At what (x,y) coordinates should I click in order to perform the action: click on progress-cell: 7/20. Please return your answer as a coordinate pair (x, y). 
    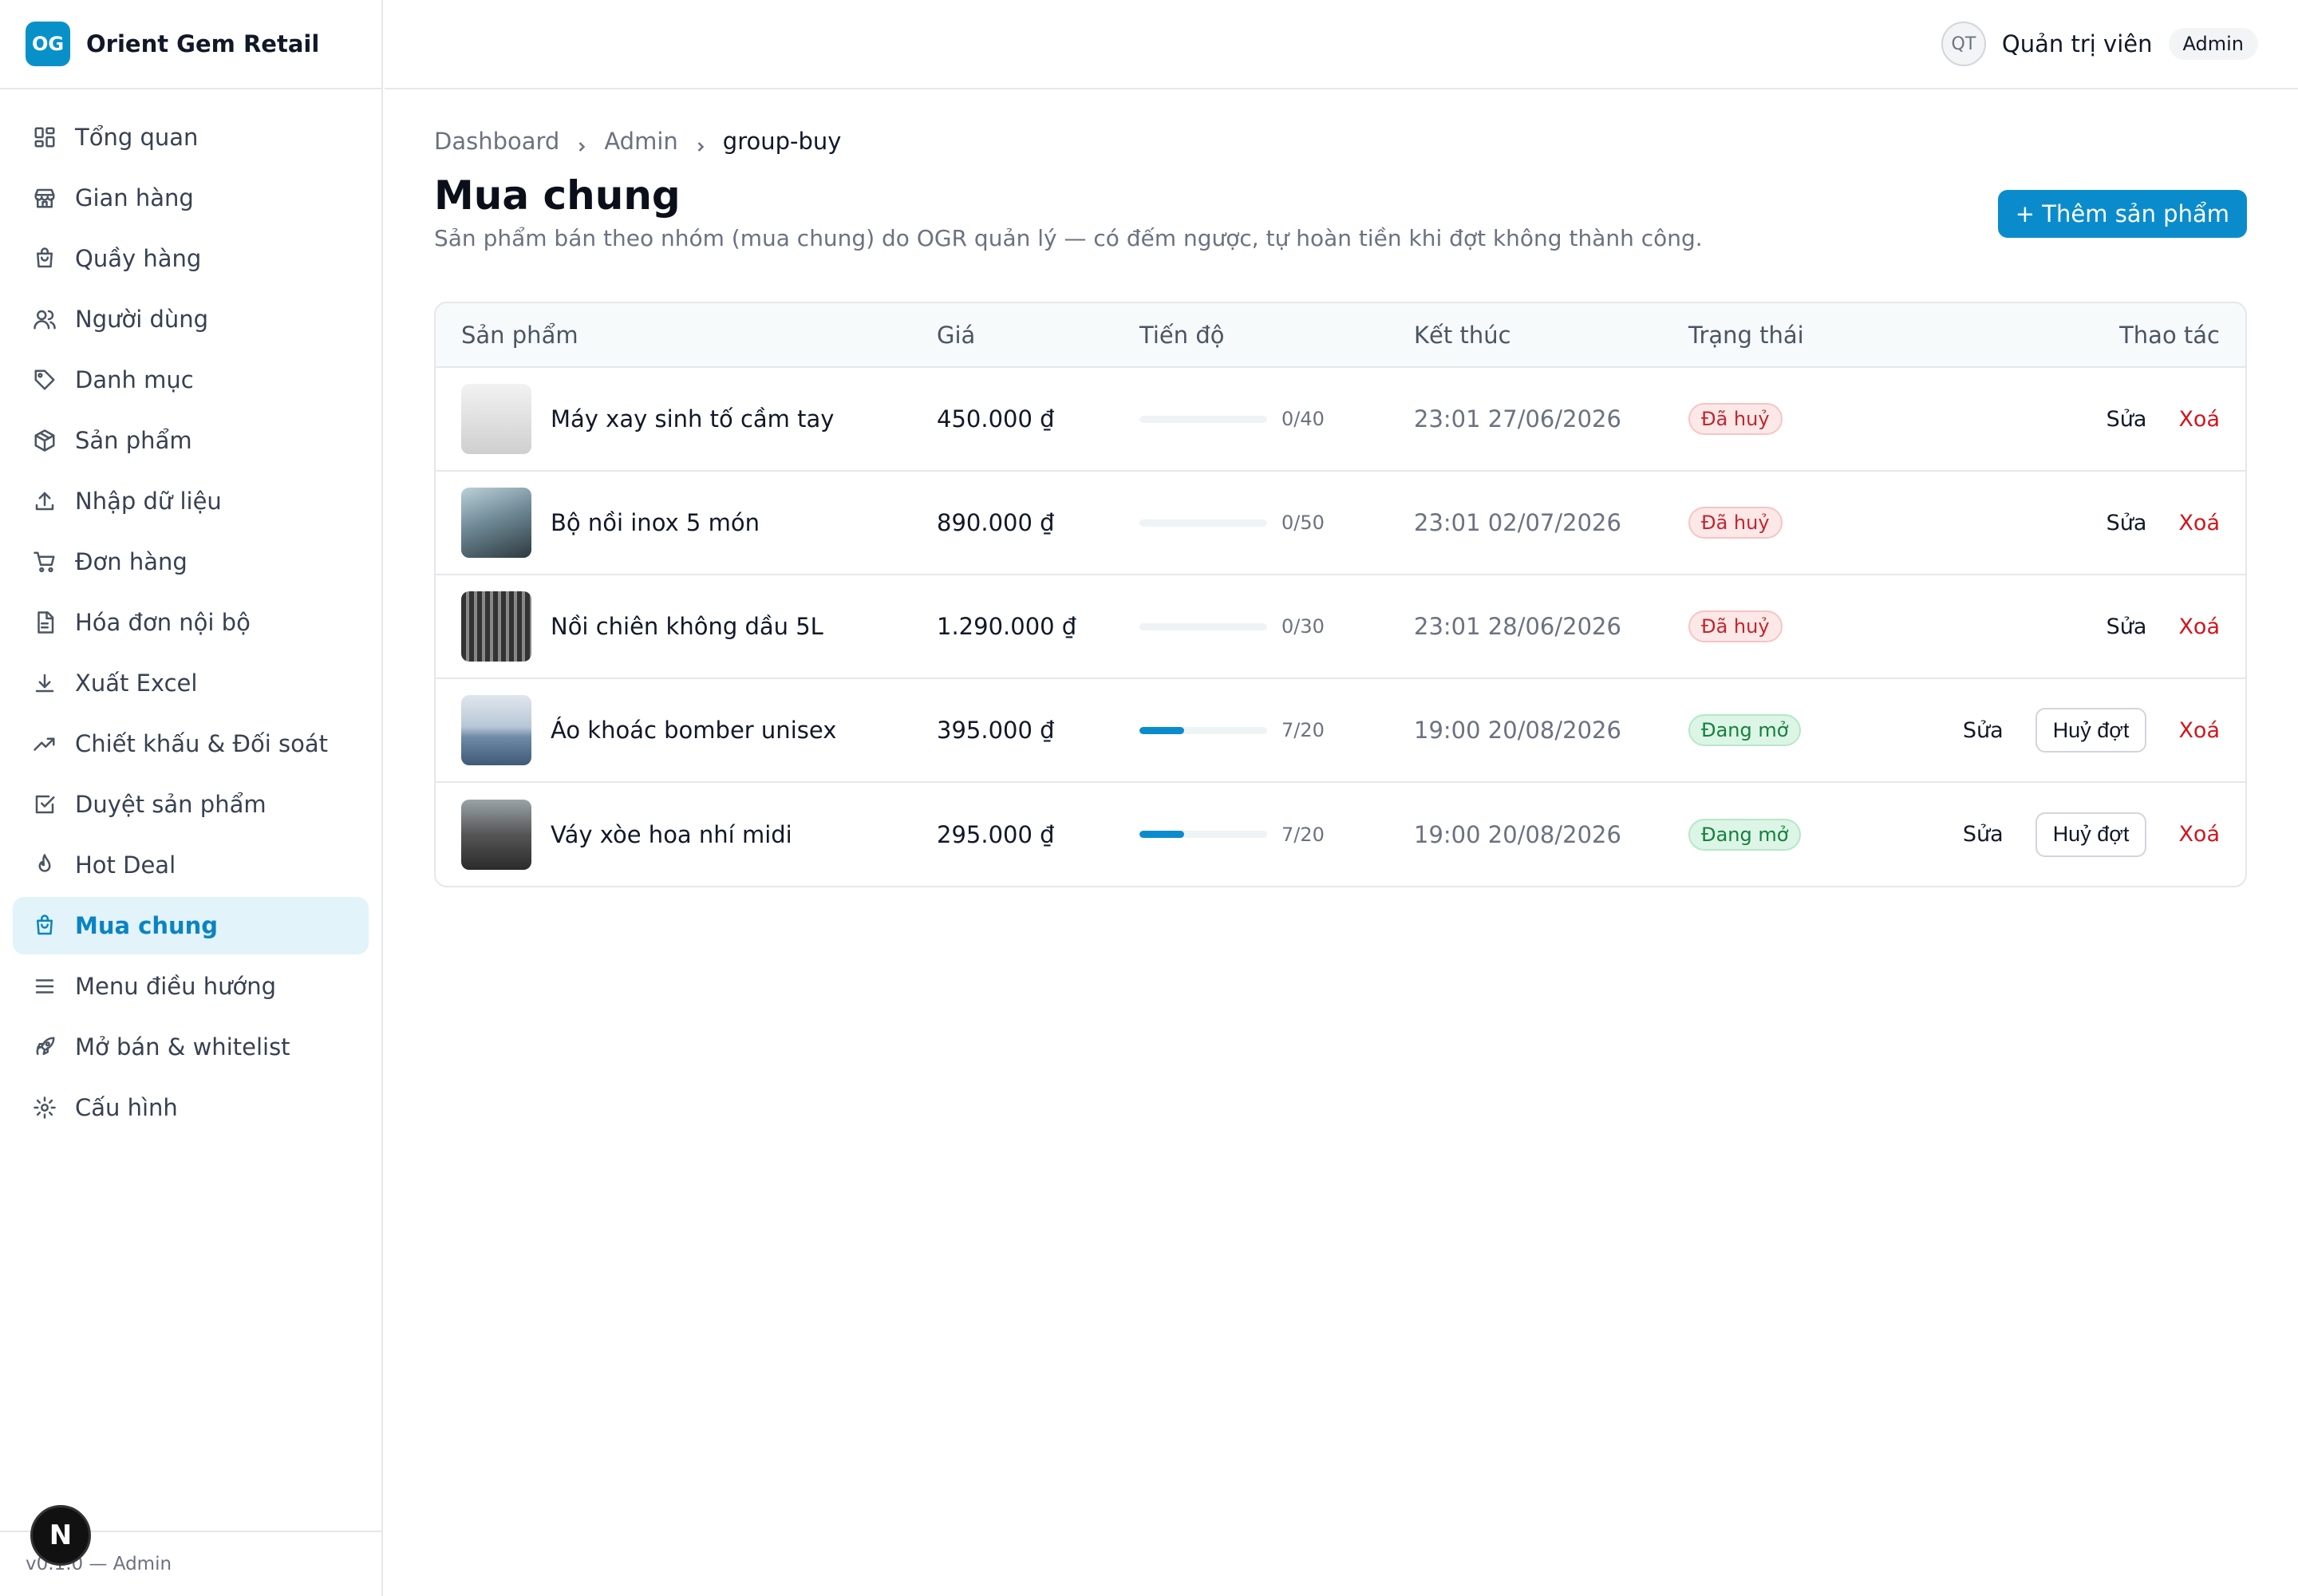
    Looking at the image, I should click on (1251, 834).